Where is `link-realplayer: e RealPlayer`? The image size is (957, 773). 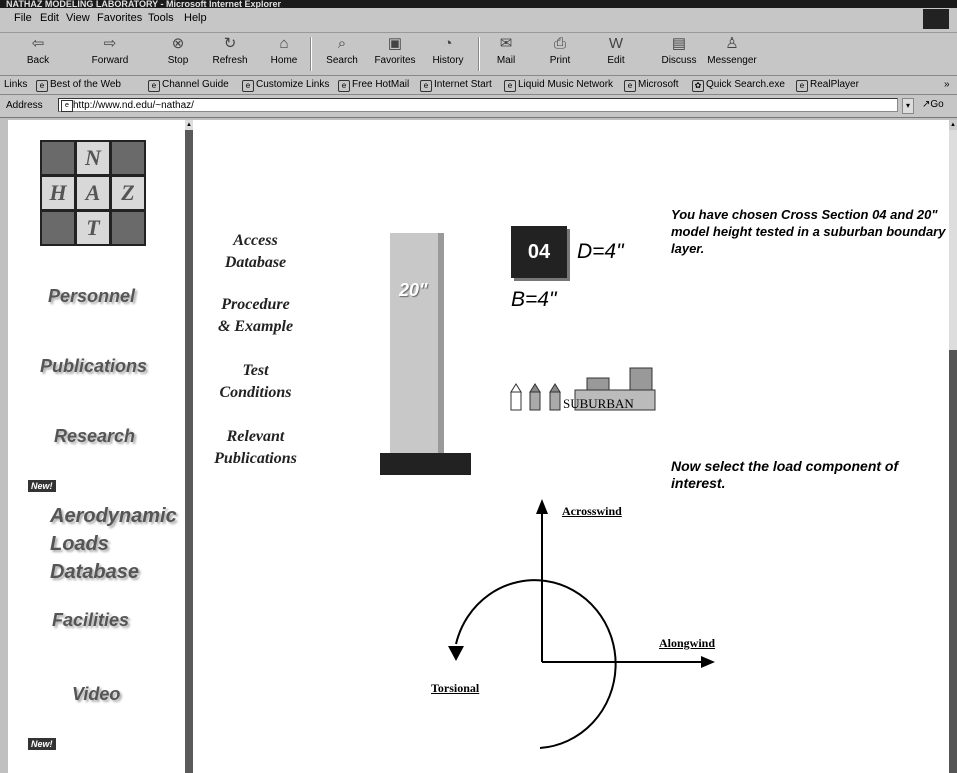
link-realplayer: e RealPlayer is located at coordinates (827, 85).